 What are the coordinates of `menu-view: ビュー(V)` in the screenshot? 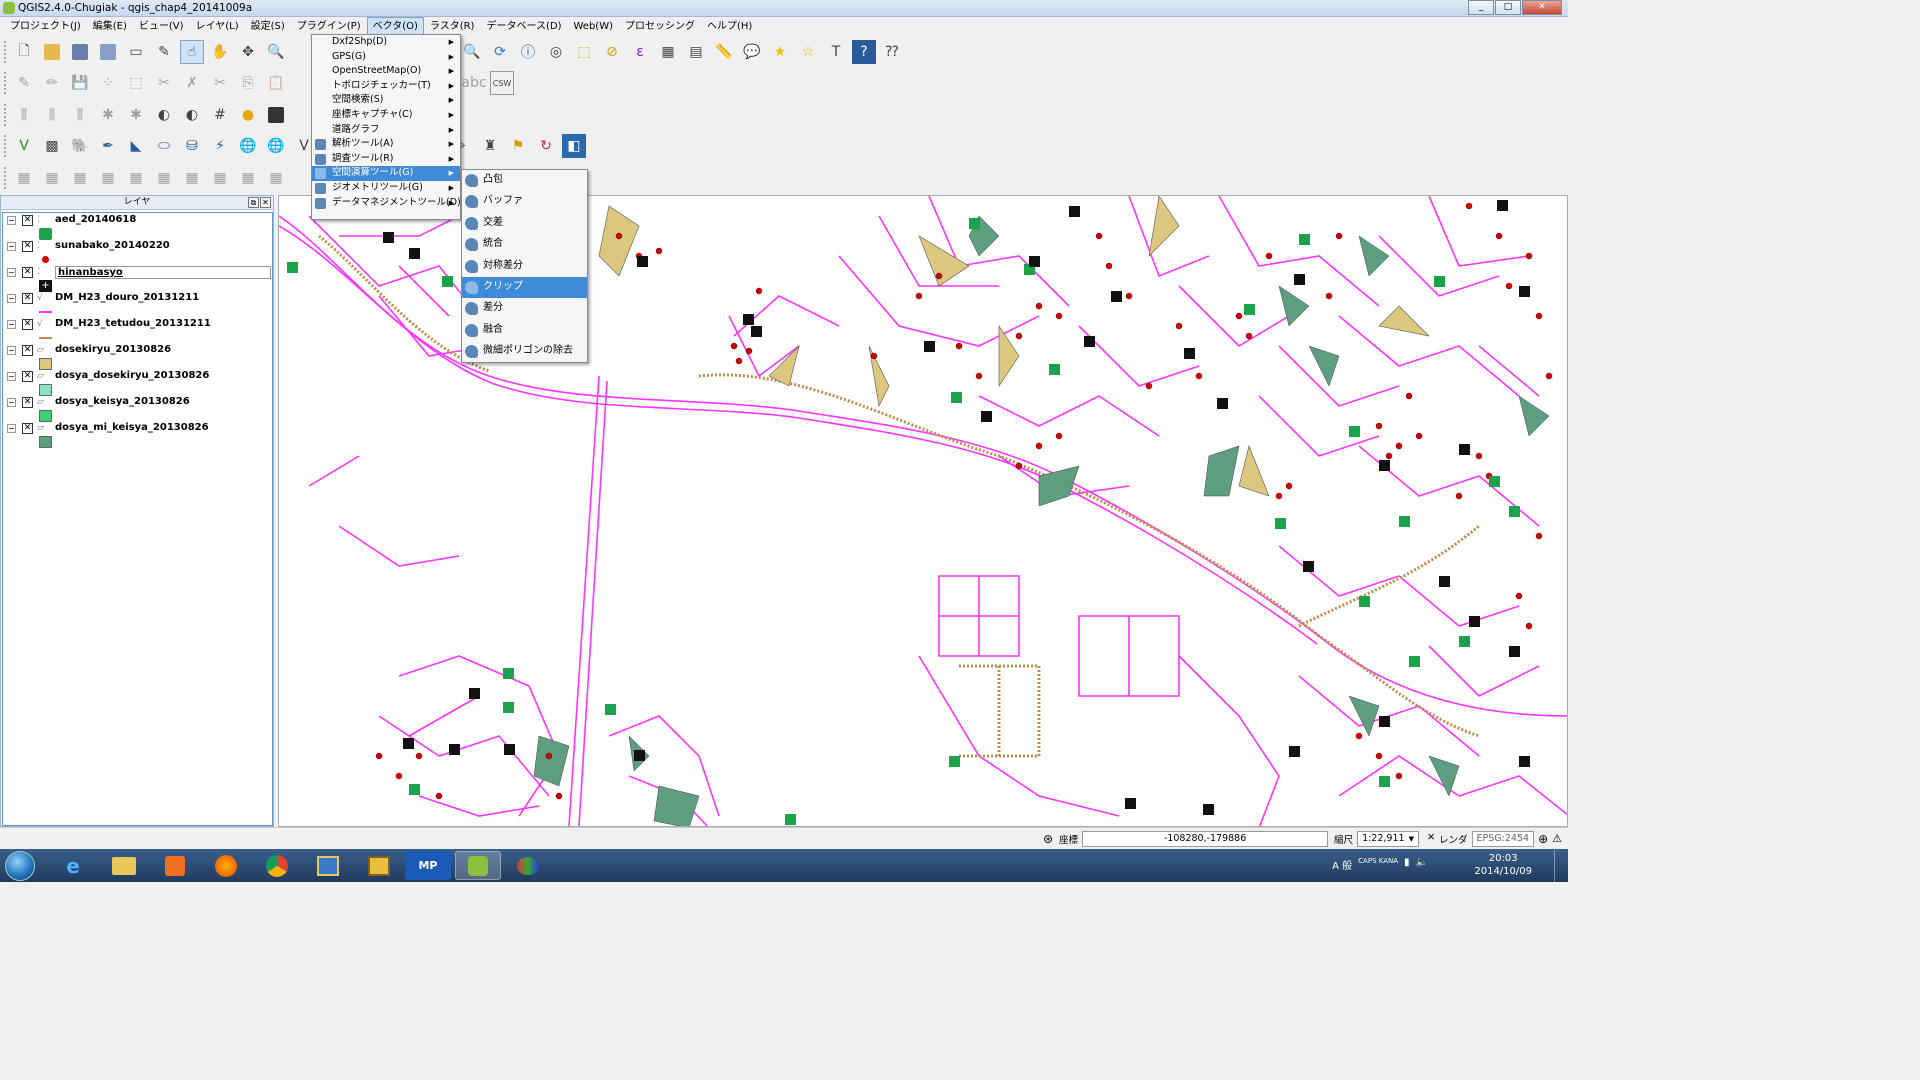 It's located at (161, 26).